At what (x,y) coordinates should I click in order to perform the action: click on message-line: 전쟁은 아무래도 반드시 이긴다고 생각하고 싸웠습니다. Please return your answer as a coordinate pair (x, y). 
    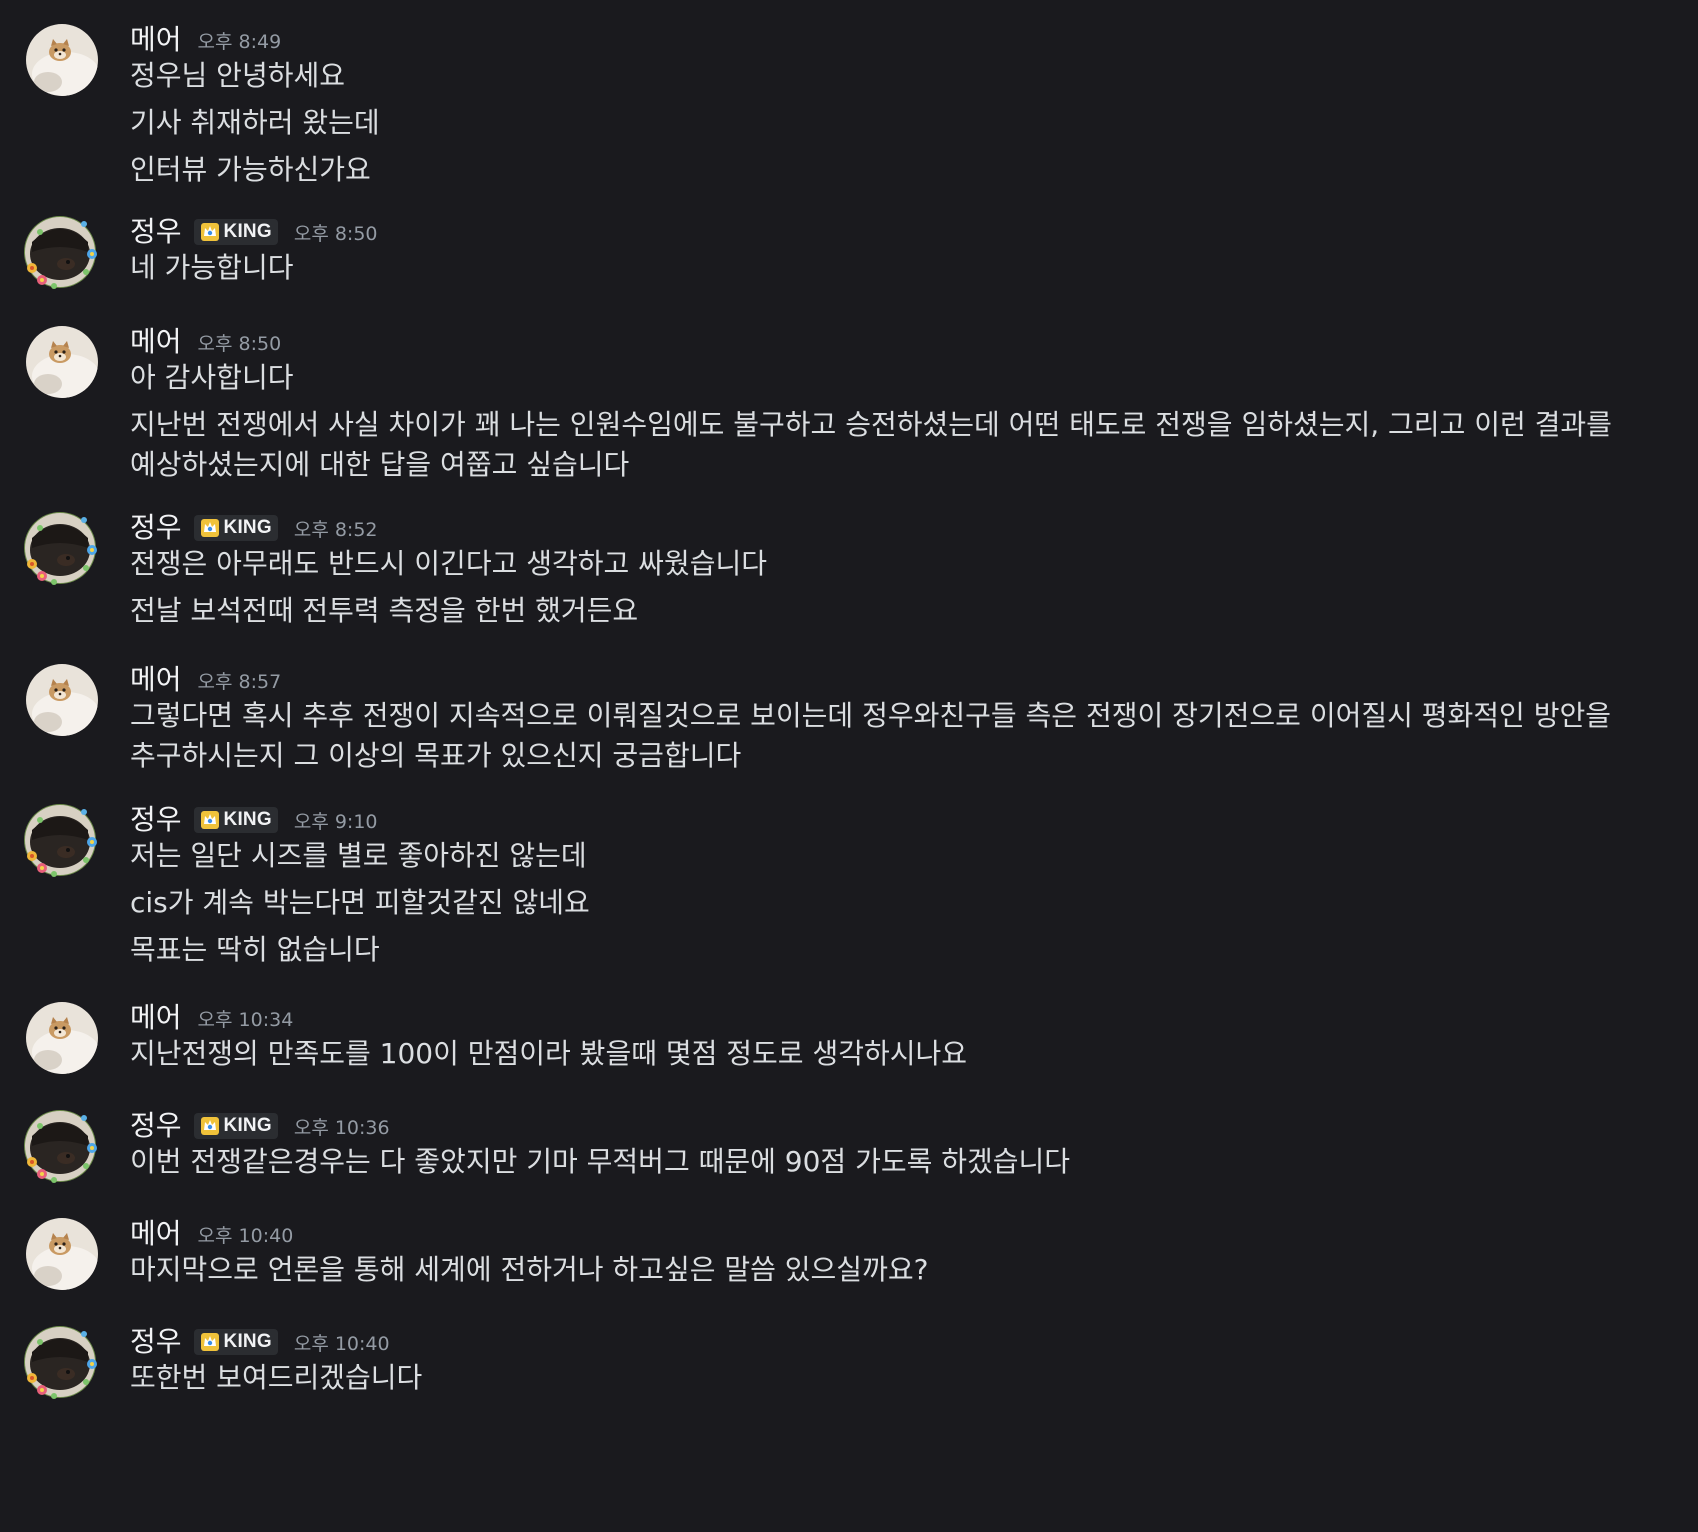
    Looking at the image, I should click on (448, 563).